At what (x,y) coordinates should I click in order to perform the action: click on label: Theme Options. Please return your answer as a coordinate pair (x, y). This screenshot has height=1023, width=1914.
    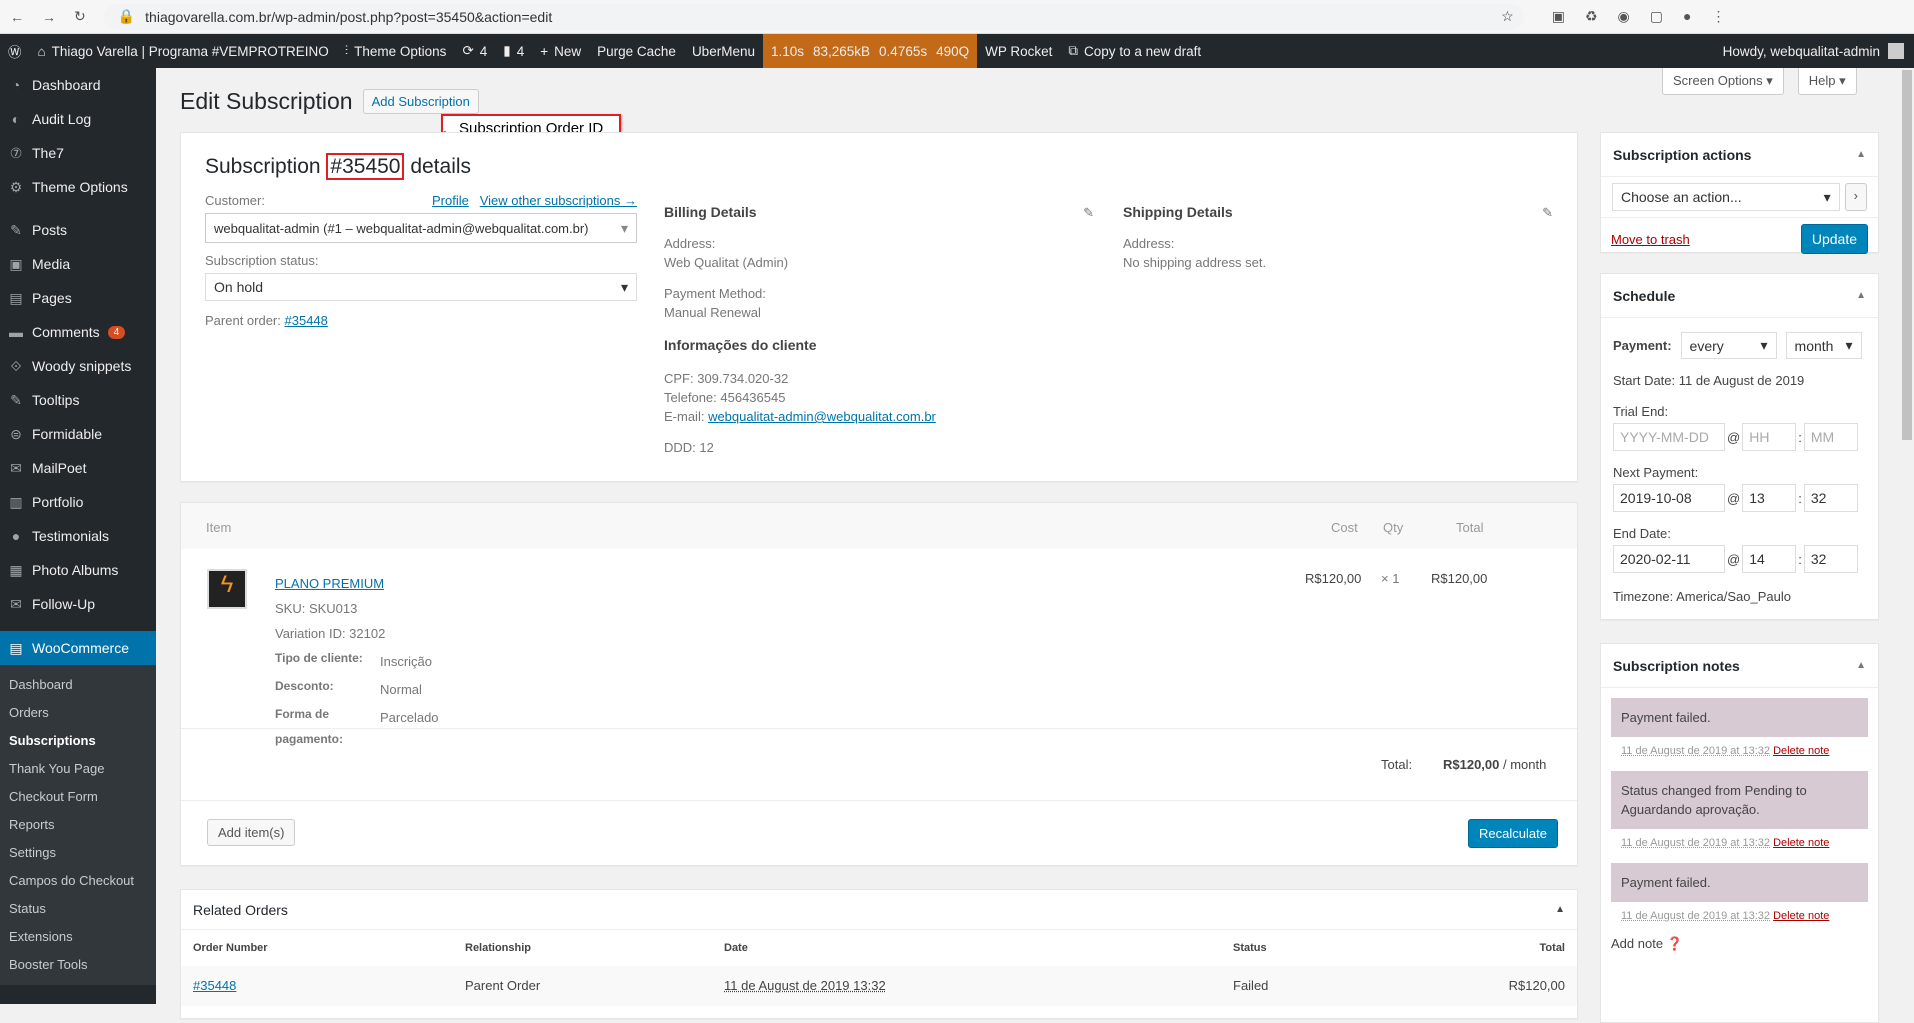
    Looking at the image, I should click on (80, 187).